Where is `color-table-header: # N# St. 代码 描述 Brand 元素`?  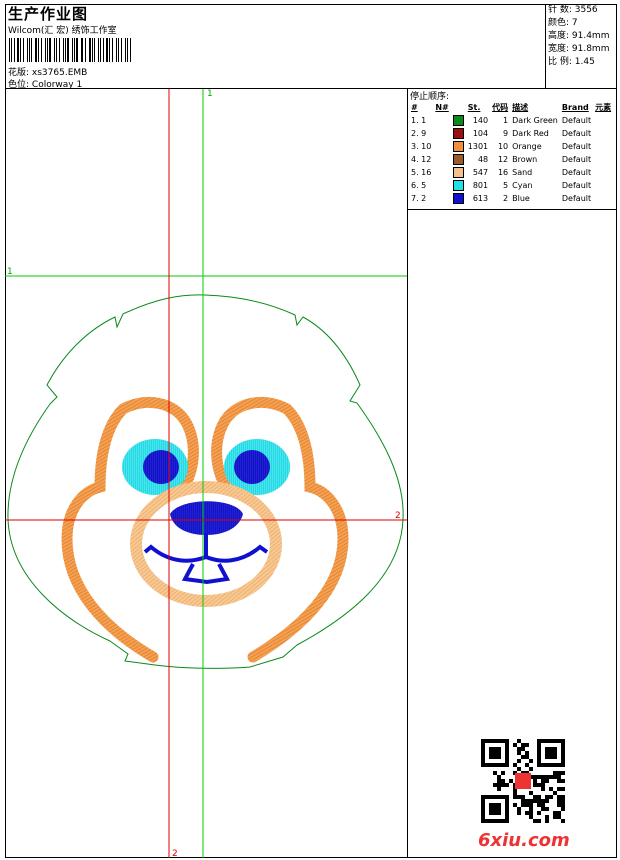
color-table-header: # N# St. 代码 描述 Brand 元素 is located at coordinates (511, 107).